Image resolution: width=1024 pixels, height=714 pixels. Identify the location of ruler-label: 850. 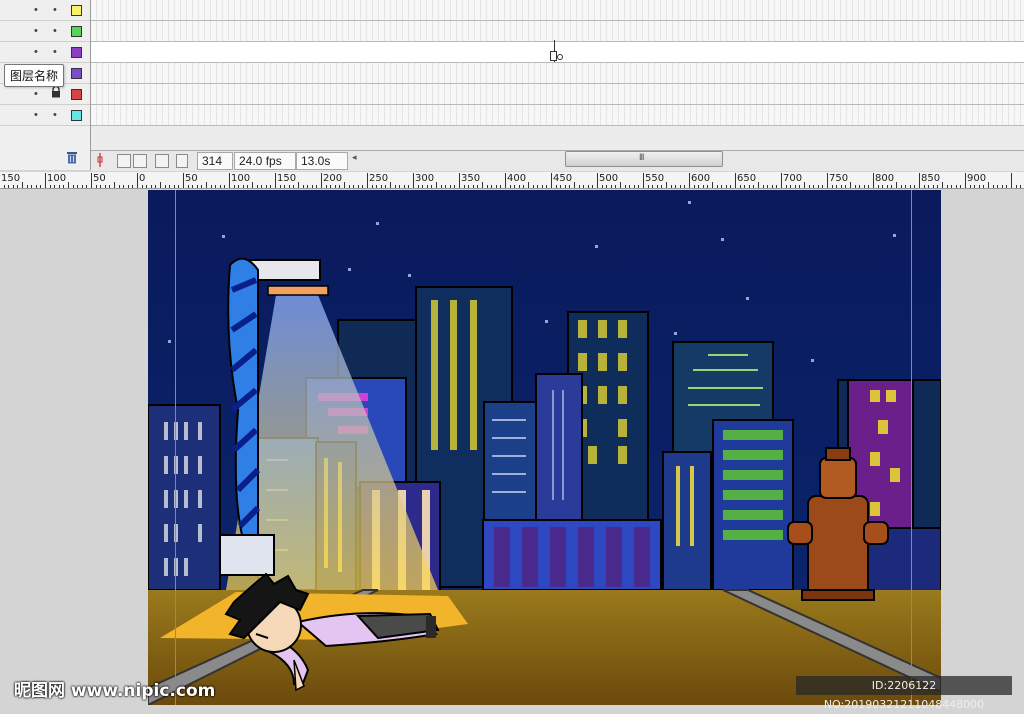
(931, 178).